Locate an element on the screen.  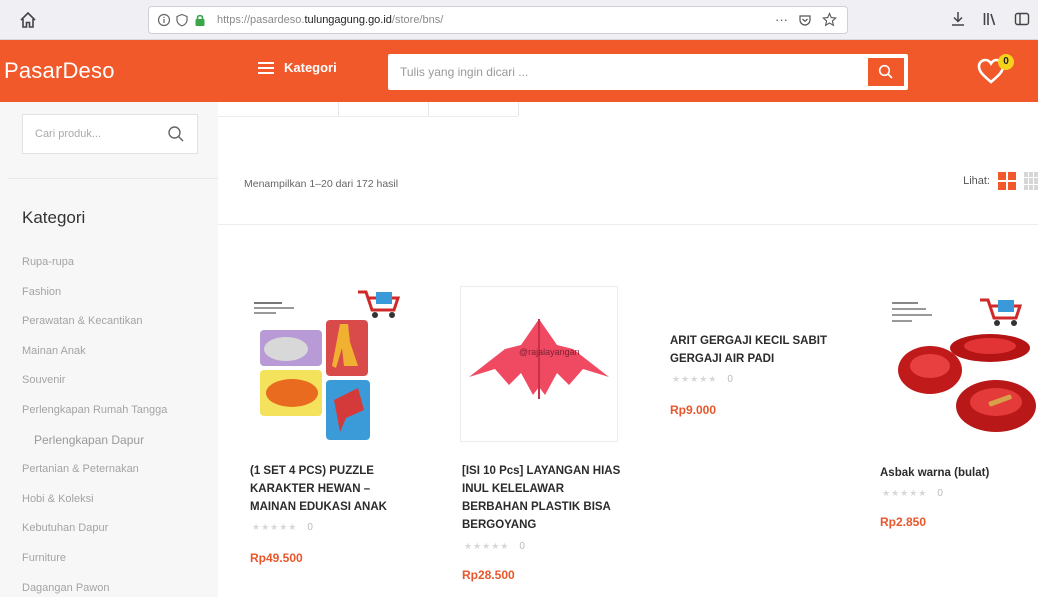
info-icon is located at coordinates (164, 20).